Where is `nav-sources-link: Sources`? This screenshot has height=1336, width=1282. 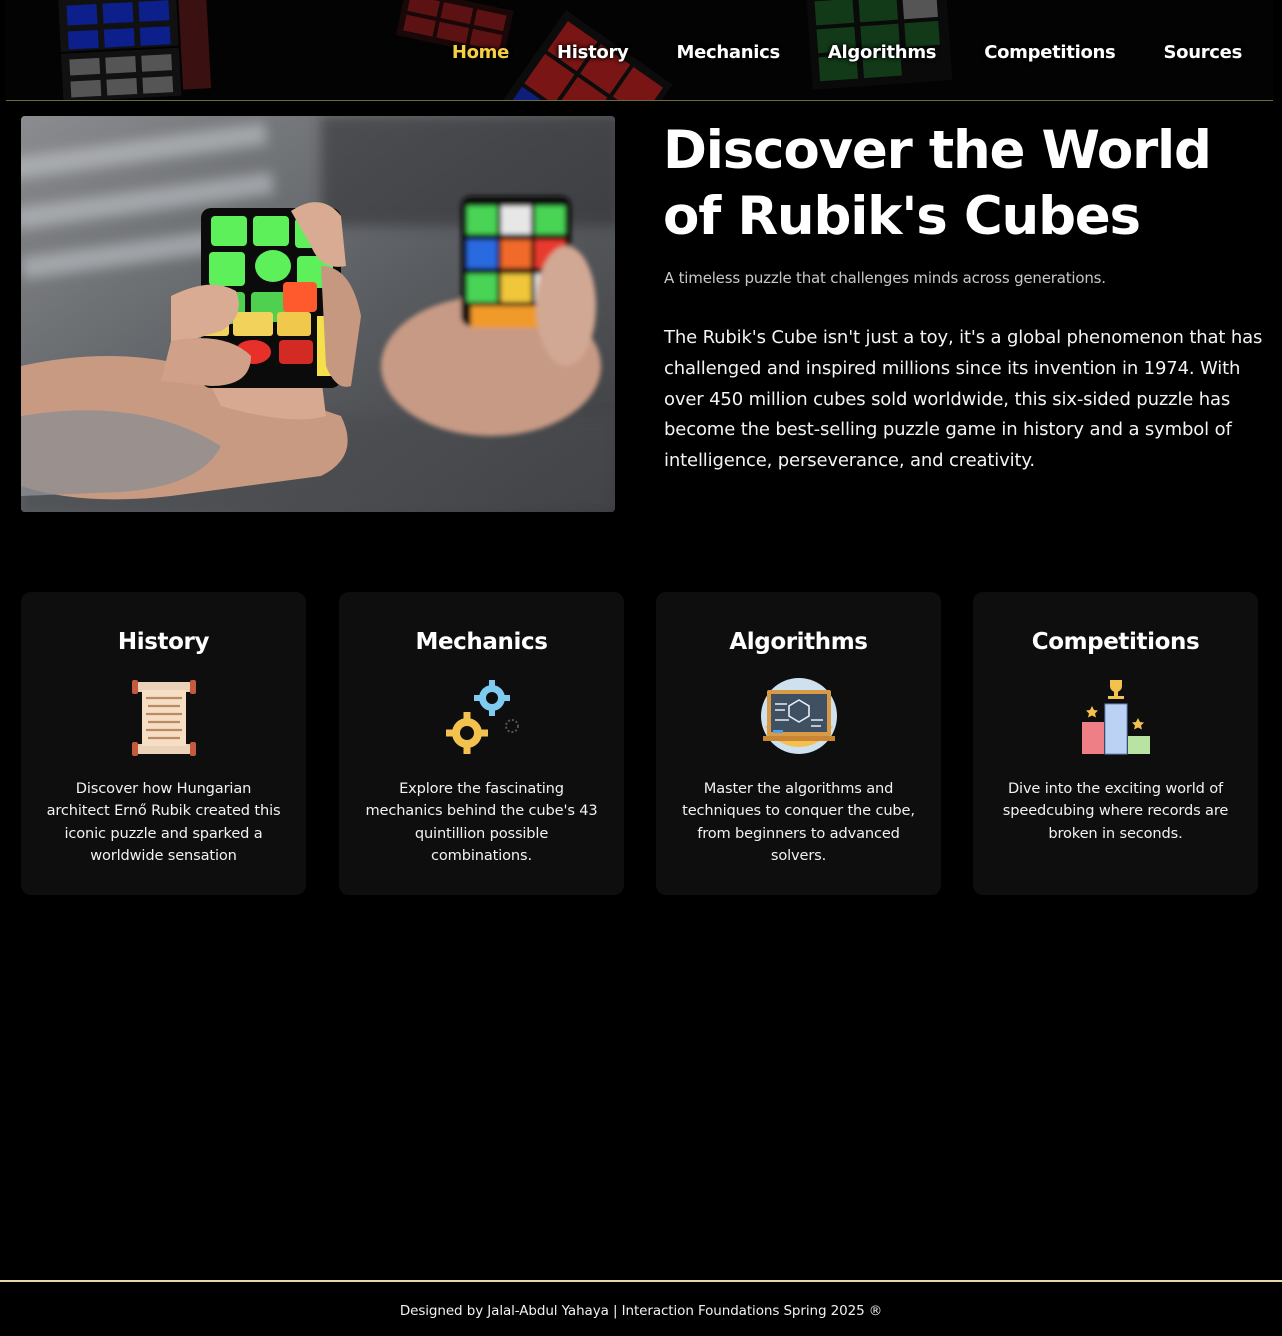 nav-sources-link: Sources is located at coordinates (1202, 53).